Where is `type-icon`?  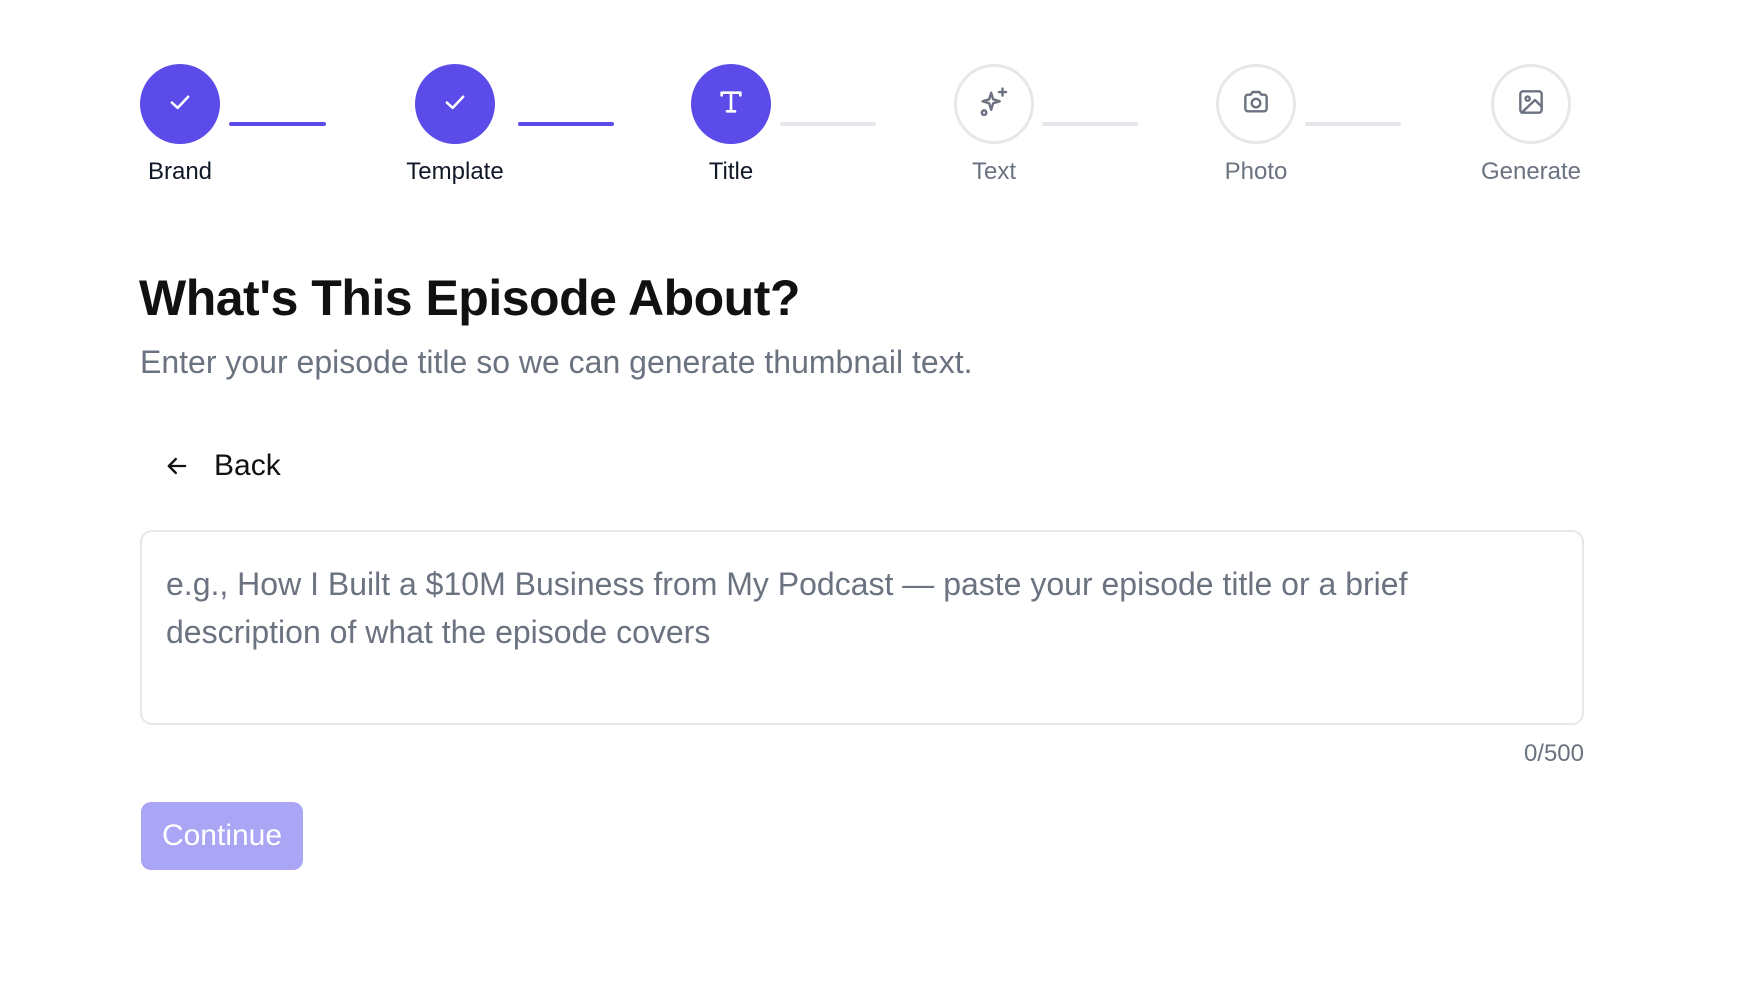
type-icon is located at coordinates (731, 104).